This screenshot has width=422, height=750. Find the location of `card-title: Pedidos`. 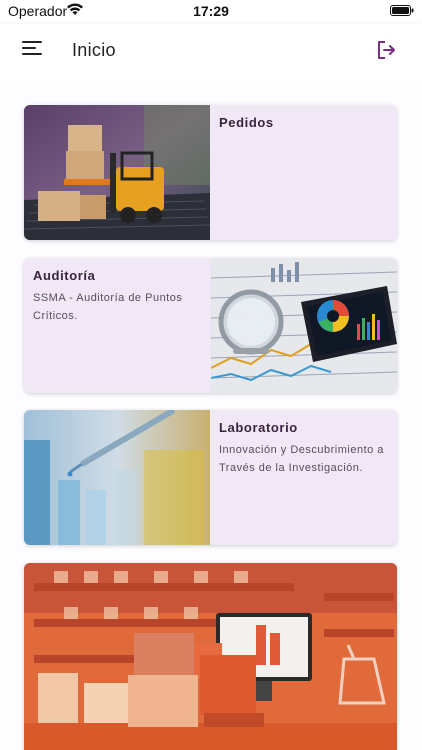

card-title: Pedidos is located at coordinates (246, 122).